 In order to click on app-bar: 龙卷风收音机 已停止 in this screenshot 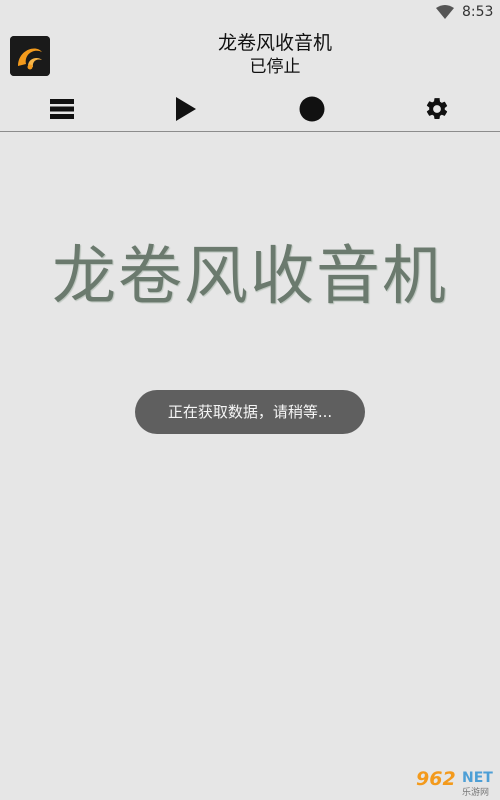, I will do `click(250, 78)`.